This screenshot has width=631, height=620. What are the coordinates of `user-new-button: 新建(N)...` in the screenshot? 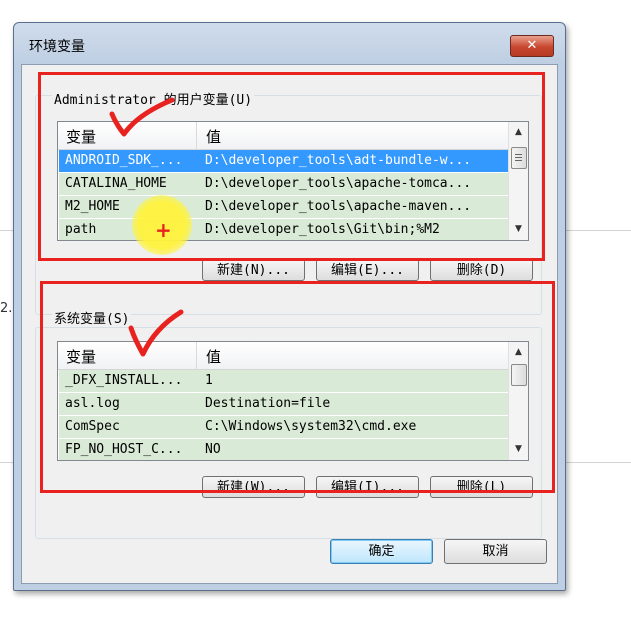 It's located at (253, 270).